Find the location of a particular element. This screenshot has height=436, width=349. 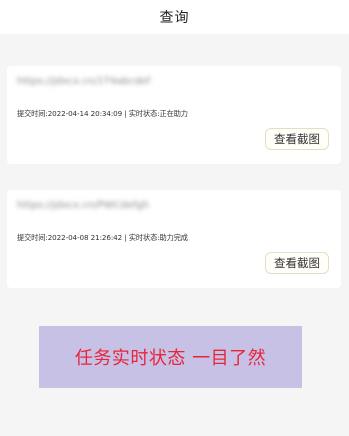

record-meta: 提交时间:2022-04-14 20:34:09 | 实时状态:正在助力 is located at coordinates (102, 114).